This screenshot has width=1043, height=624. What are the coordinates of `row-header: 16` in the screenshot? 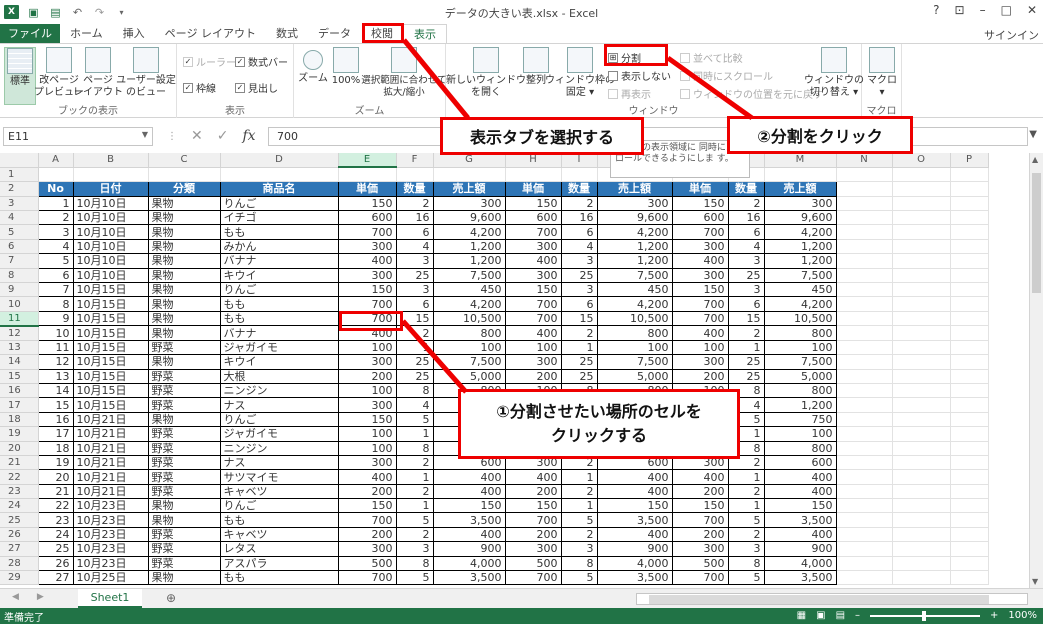 It's located at (19, 391).